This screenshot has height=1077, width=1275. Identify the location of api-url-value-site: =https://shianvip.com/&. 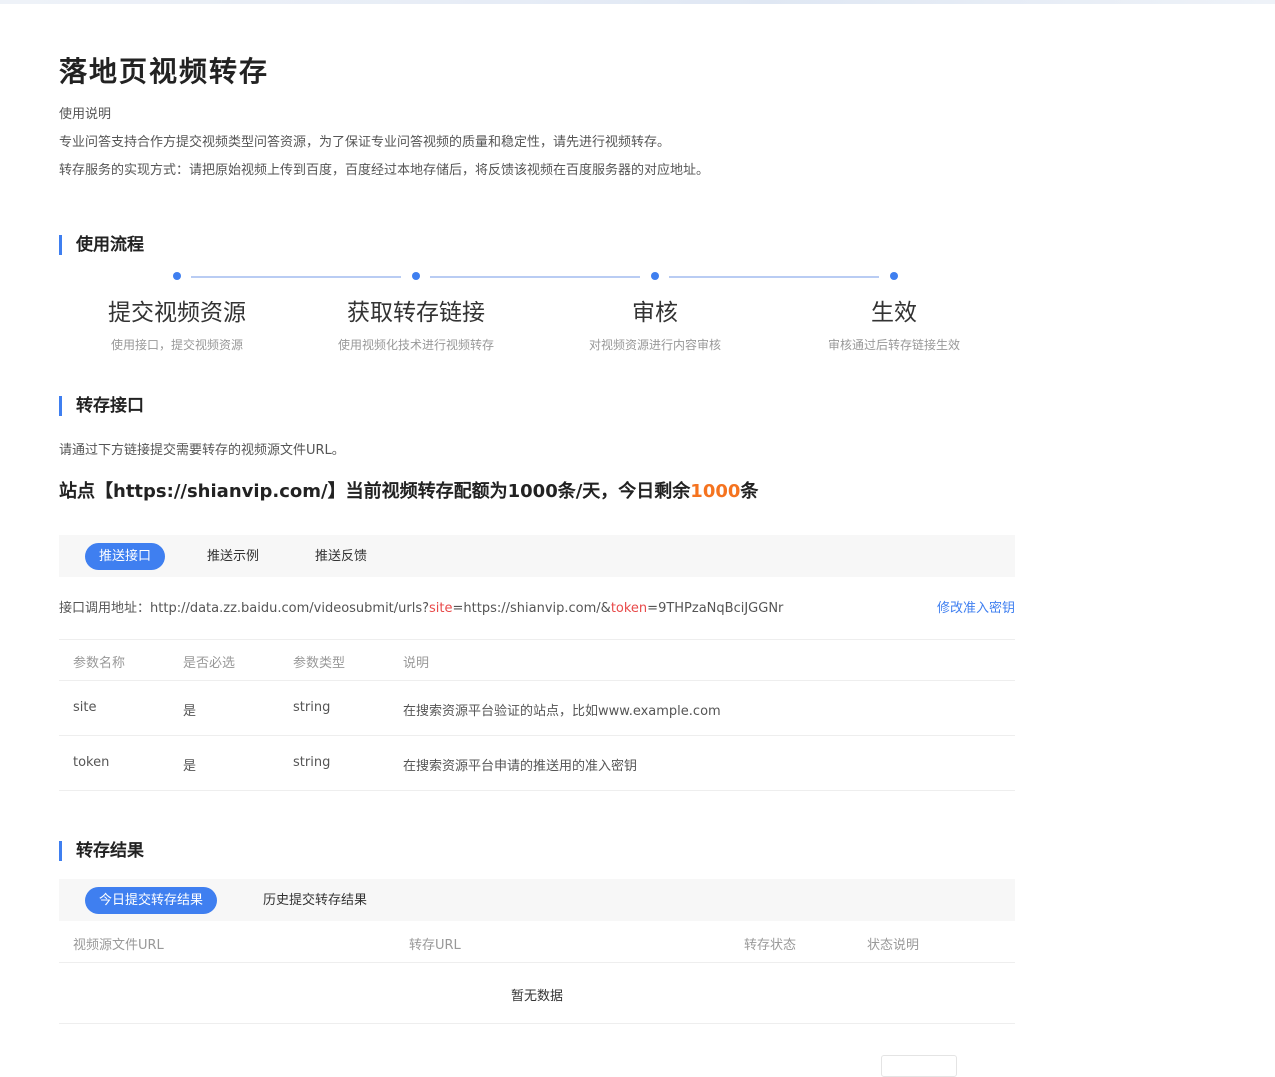
(531, 608).